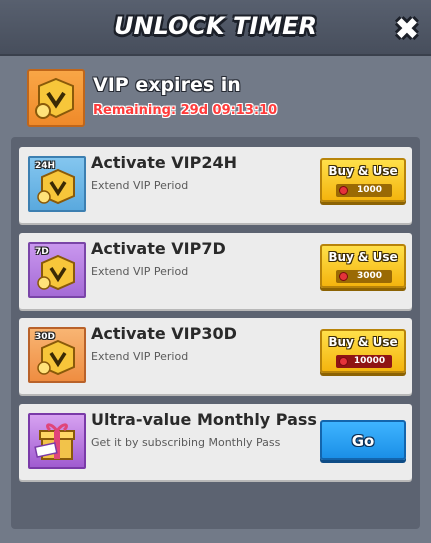  I want to click on price-value: 10000, so click(369, 361).